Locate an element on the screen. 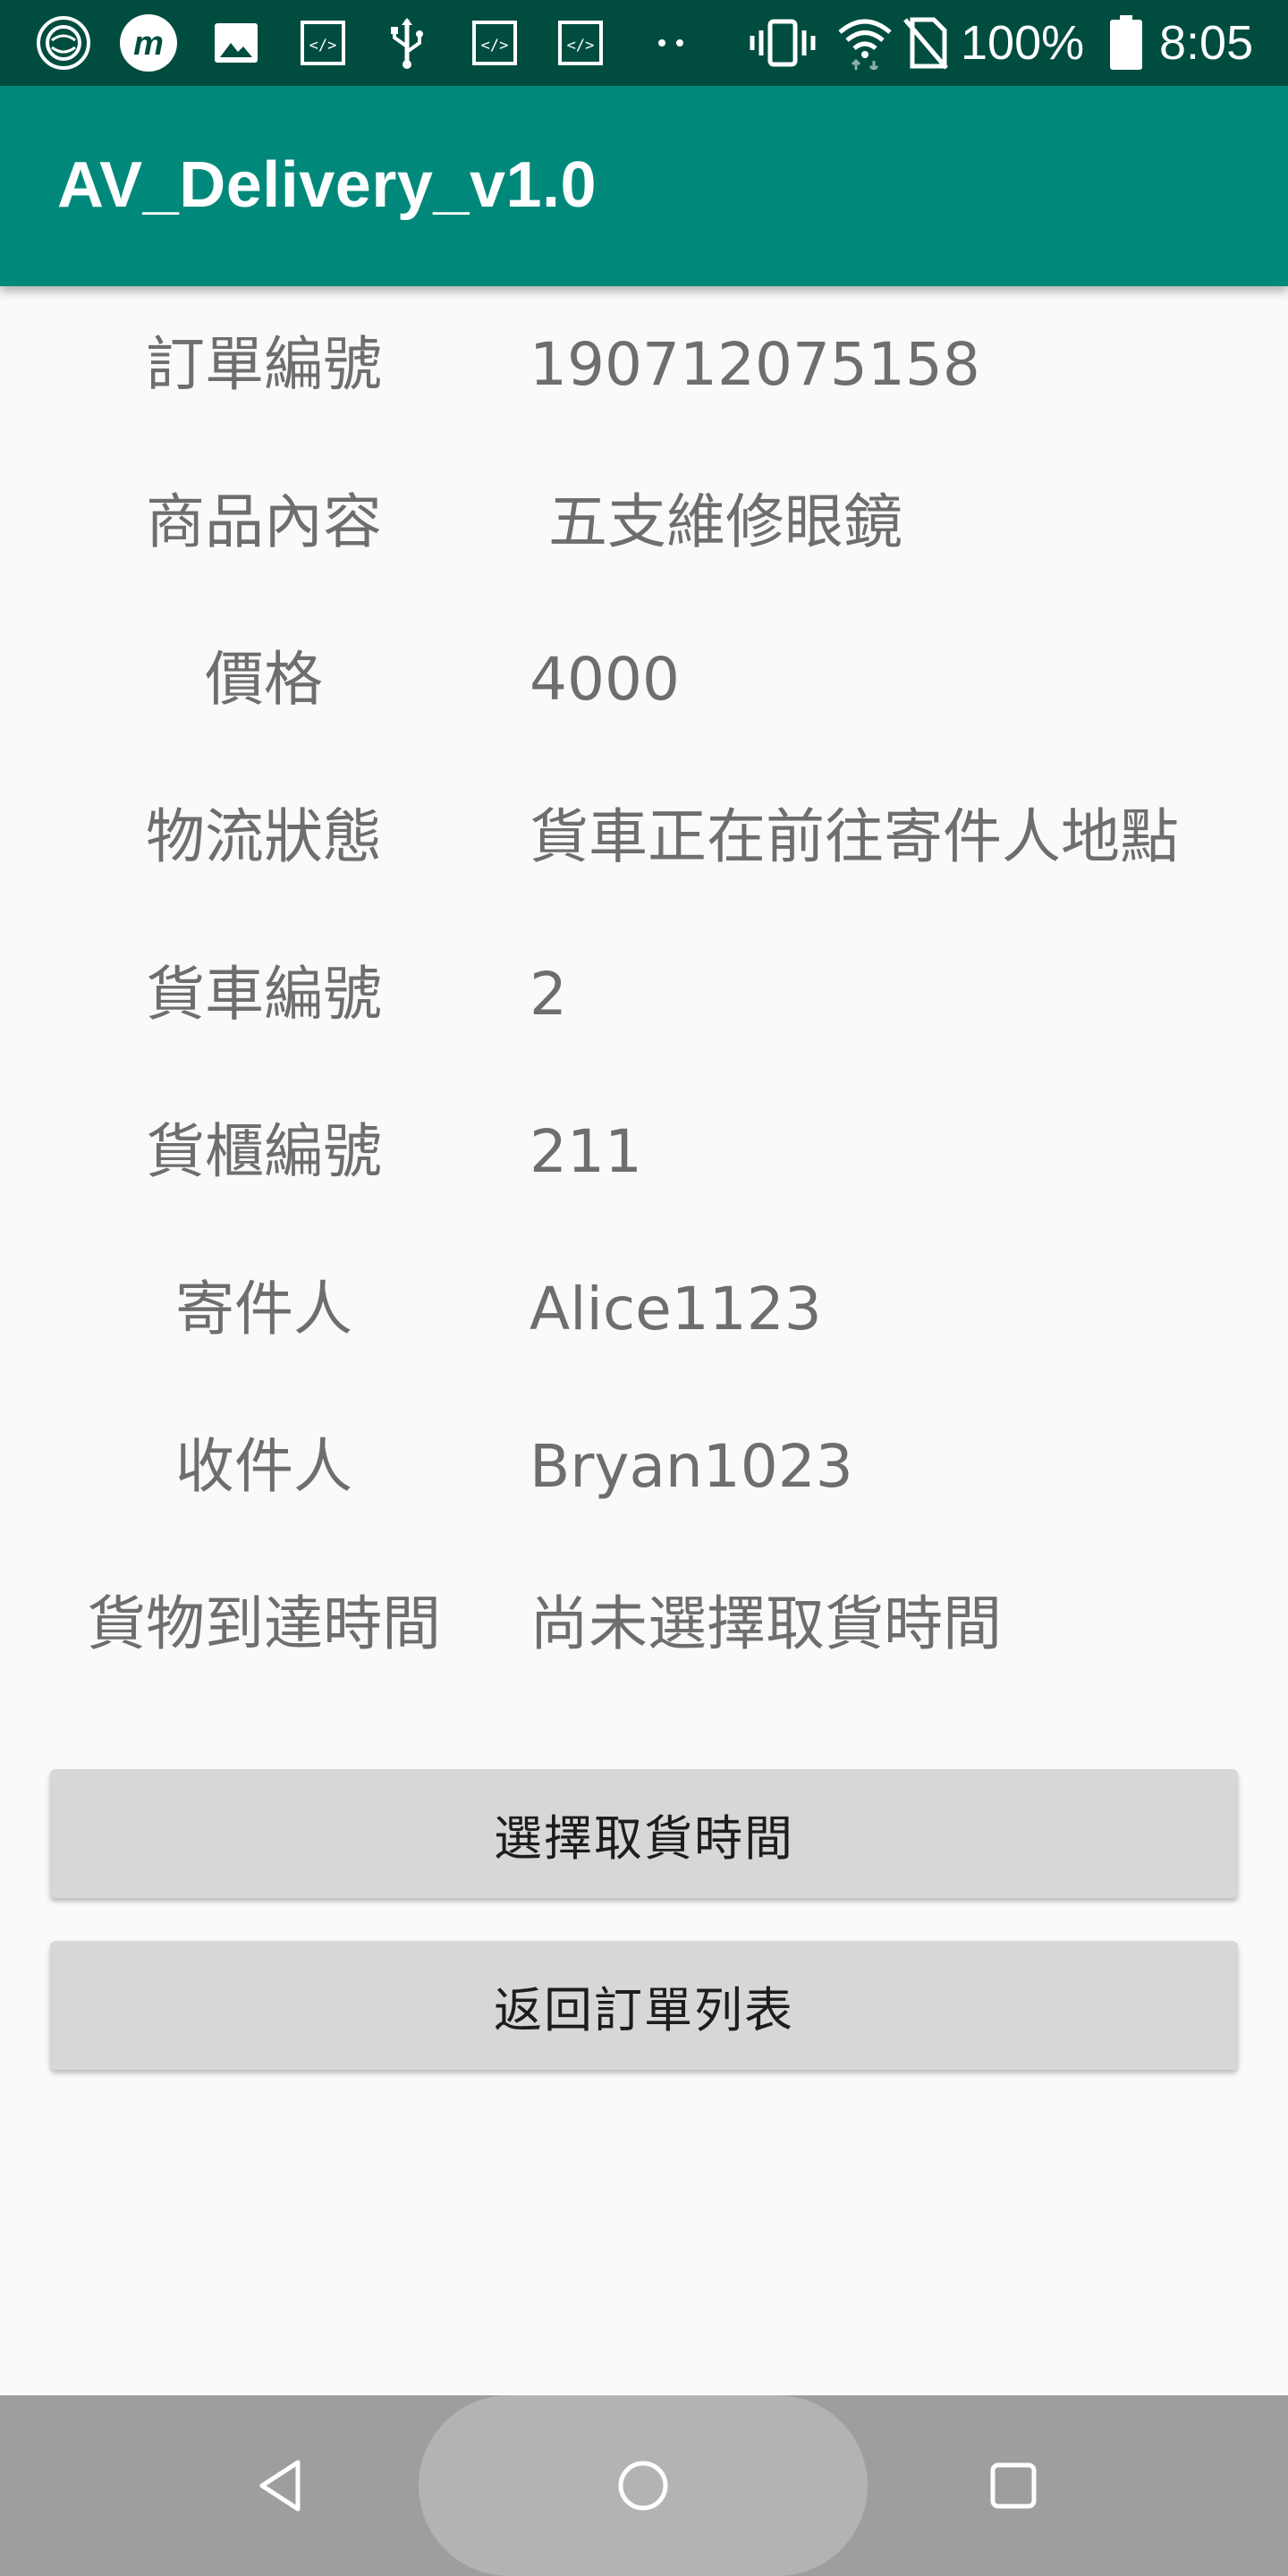 This screenshot has height=2576, width=1288. svg-text: m is located at coordinates (148, 44).